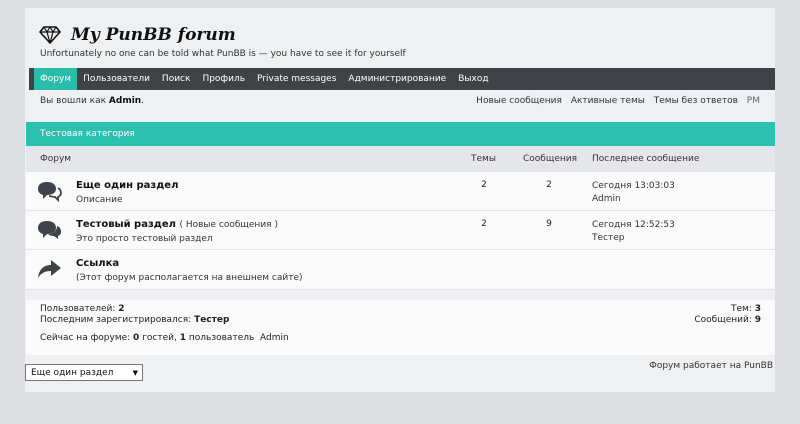 The width and height of the screenshot is (800, 424). I want to click on topics-label: Тем:, so click(741, 309).